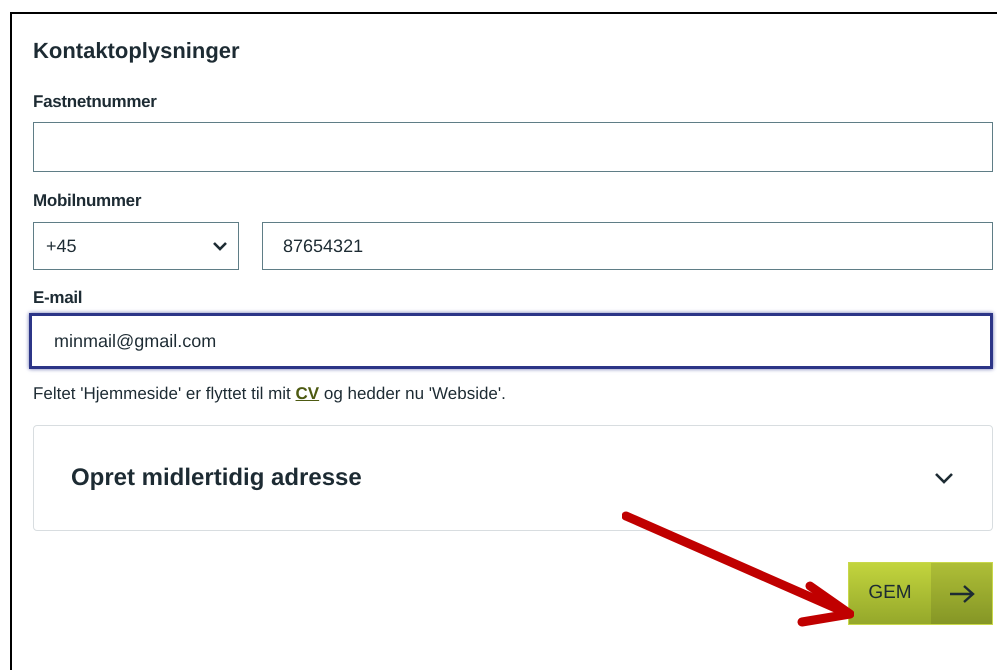  What do you see at coordinates (308, 393) in the screenshot?
I see `cv-link: CV` at bounding box center [308, 393].